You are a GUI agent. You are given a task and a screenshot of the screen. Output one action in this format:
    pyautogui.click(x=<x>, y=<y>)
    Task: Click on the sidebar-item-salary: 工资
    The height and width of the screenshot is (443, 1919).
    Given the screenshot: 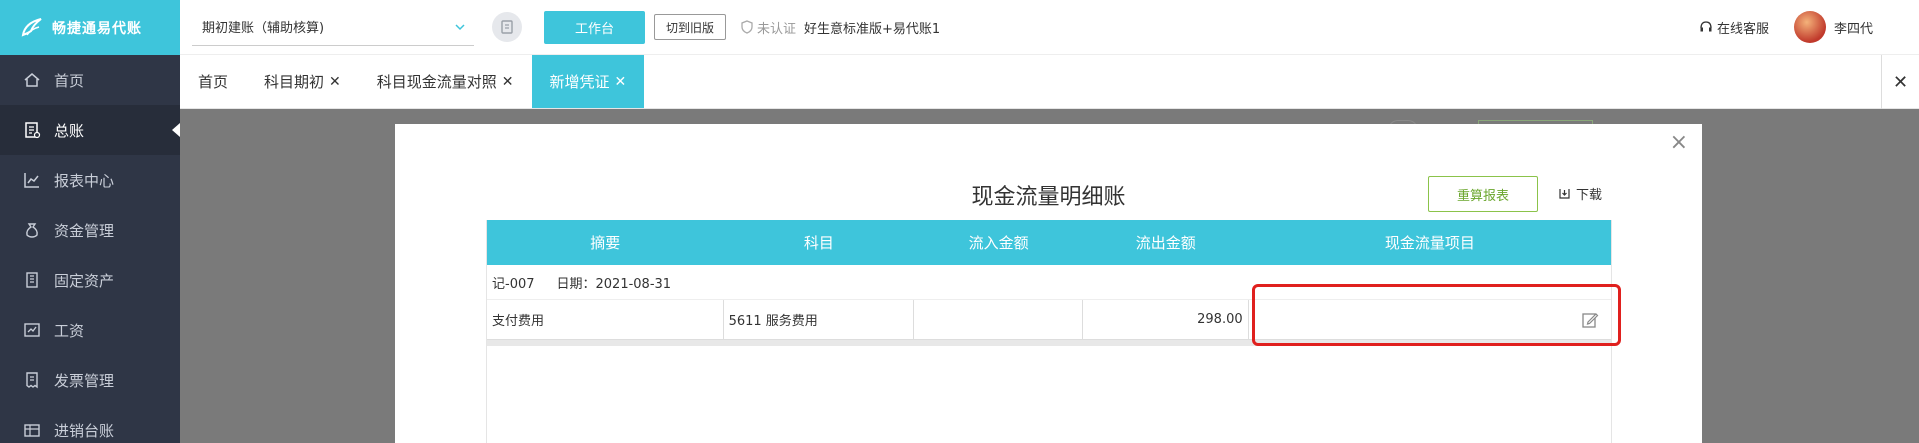 What is the action you would take?
    pyautogui.click(x=90, y=330)
    